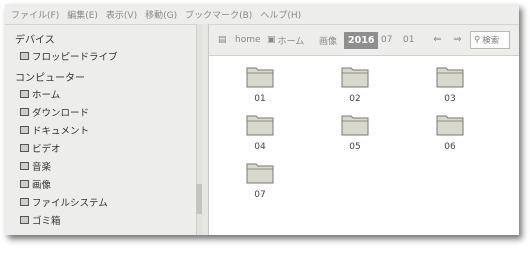 The height and width of the screenshot is (254, 530). I want to click on pane-splitter, so click(205, 129).